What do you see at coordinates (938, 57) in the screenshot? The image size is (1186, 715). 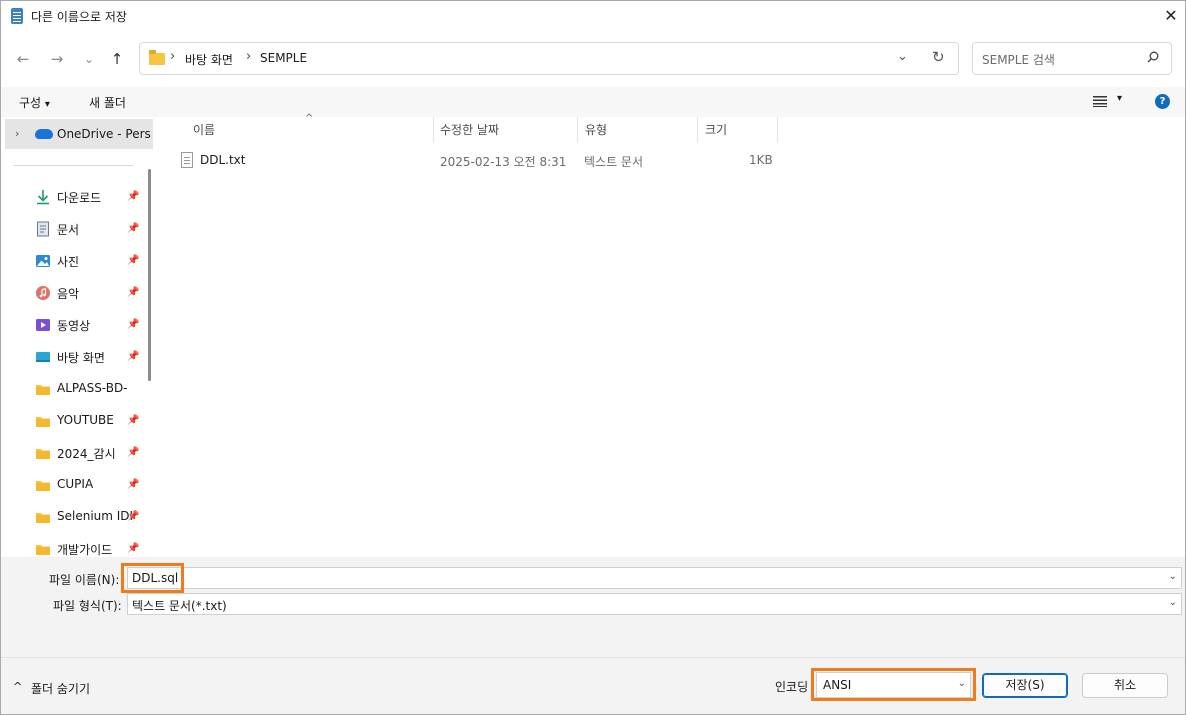 I see `refresh-icon: ↻` at bounding box center [938, 57].